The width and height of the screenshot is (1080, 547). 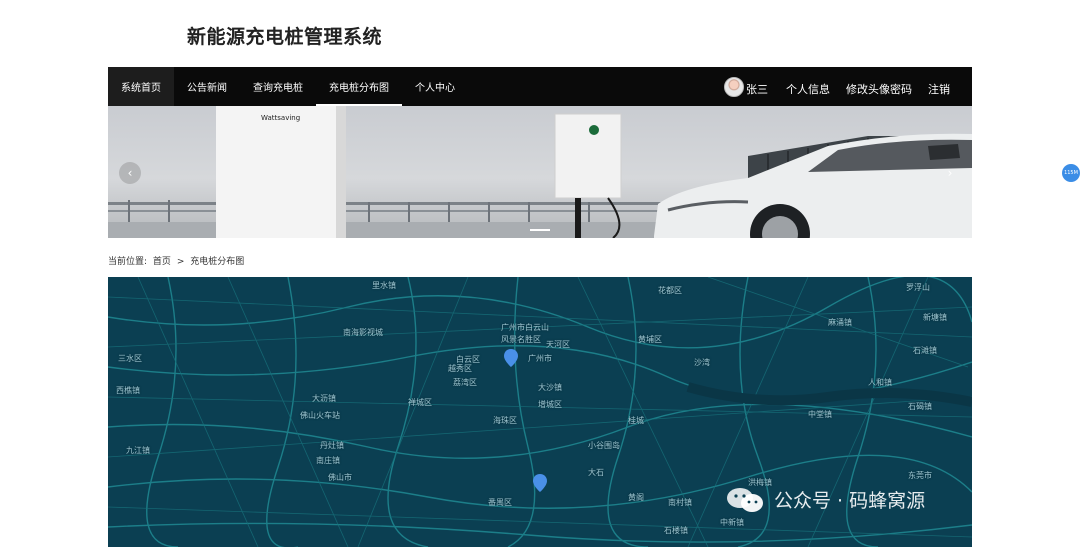 I want to click on profile-link: 个人信息, so click(x=808, y=89).